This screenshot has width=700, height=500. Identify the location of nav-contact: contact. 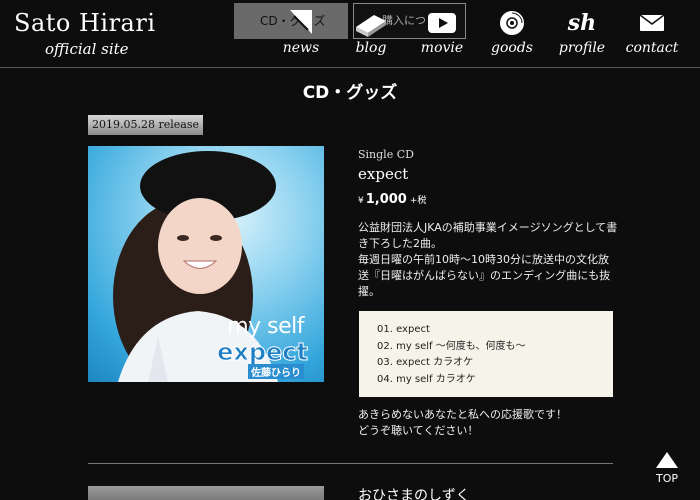
(652, 35).